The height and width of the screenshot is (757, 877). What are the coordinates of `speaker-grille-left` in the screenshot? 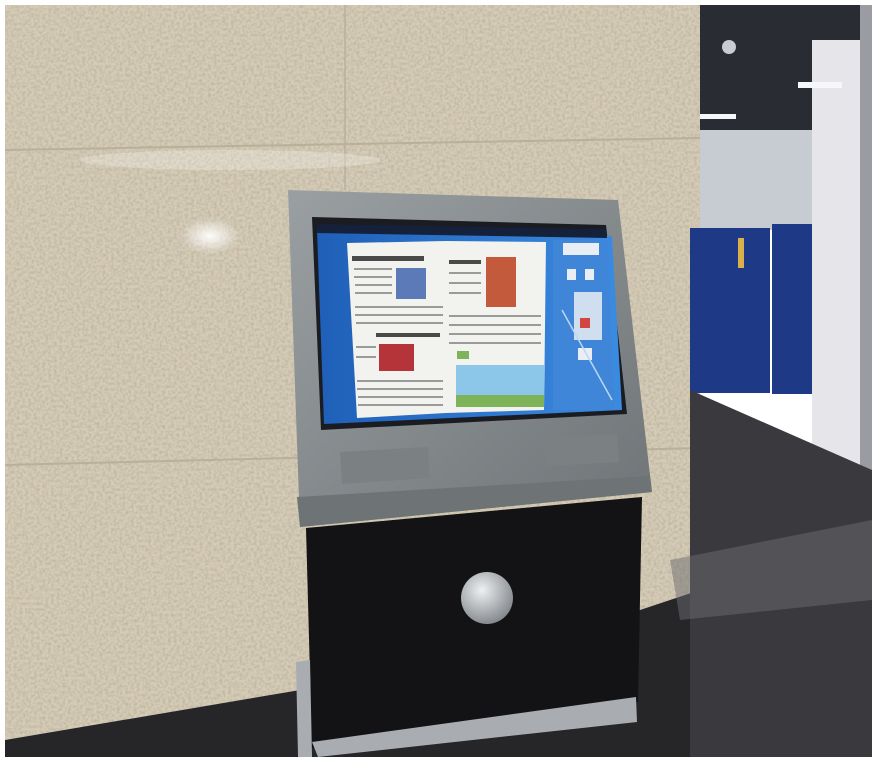 It's located at (385, 465).